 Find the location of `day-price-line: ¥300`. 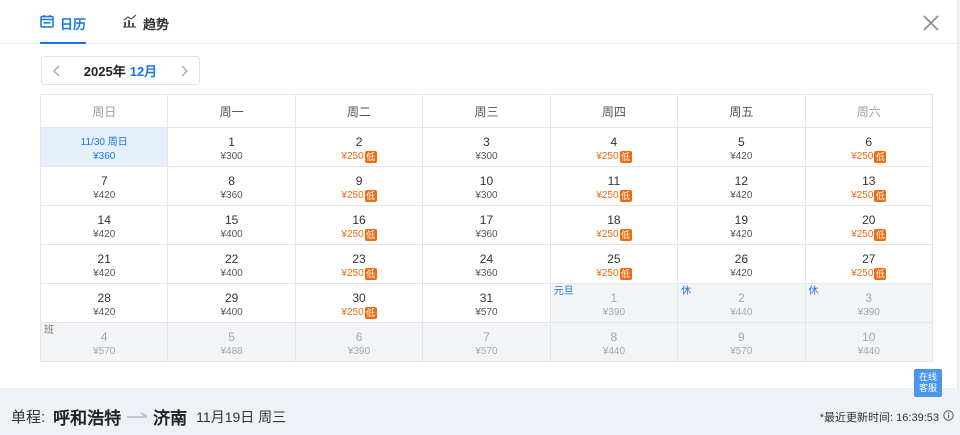

day-price-line: ¥300 is located at coordinates (231, 156).